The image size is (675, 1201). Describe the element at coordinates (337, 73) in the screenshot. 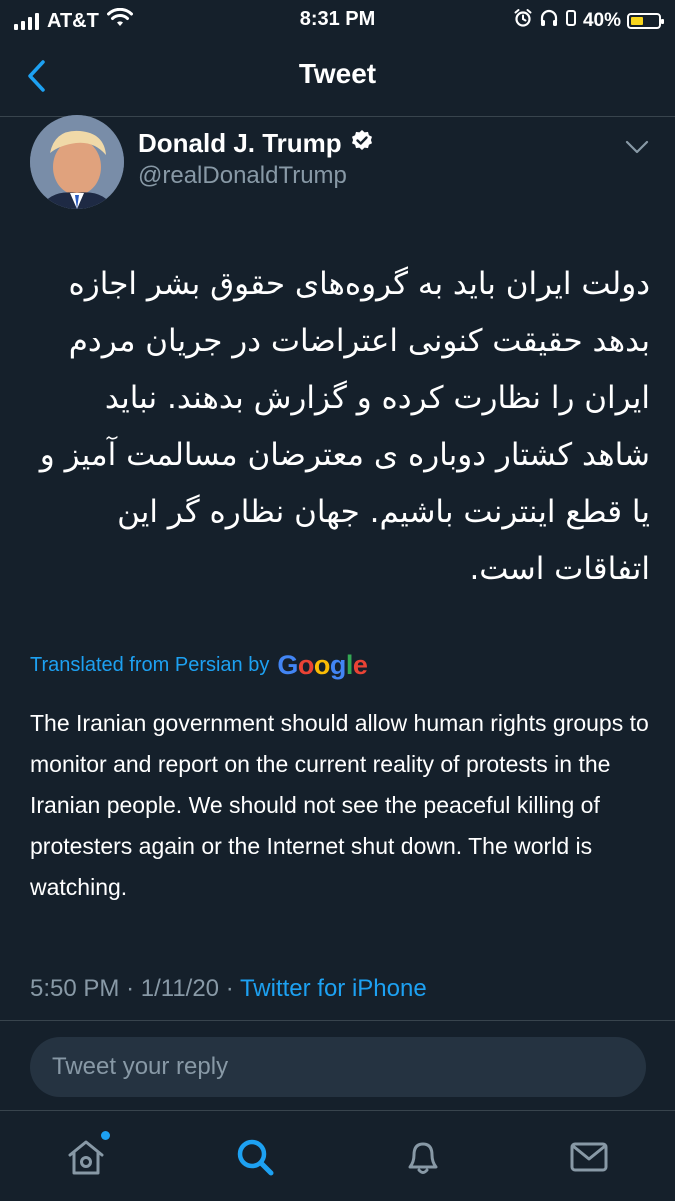

I see `page-title: Tweet` at that location.